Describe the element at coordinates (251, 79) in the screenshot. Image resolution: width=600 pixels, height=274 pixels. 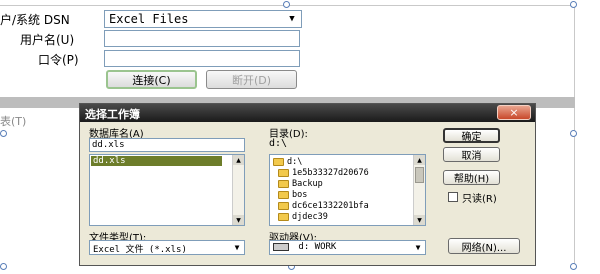
I see `disconnect-button: 断开(D)` at that location.